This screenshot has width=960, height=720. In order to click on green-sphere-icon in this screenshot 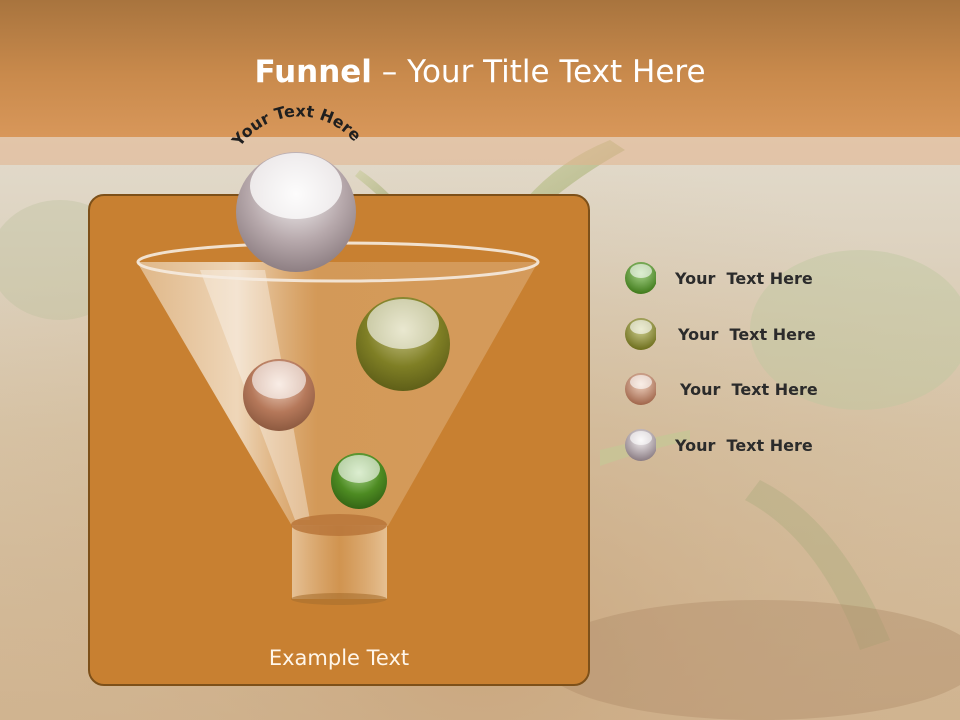, I will do `click(640, 278)`.